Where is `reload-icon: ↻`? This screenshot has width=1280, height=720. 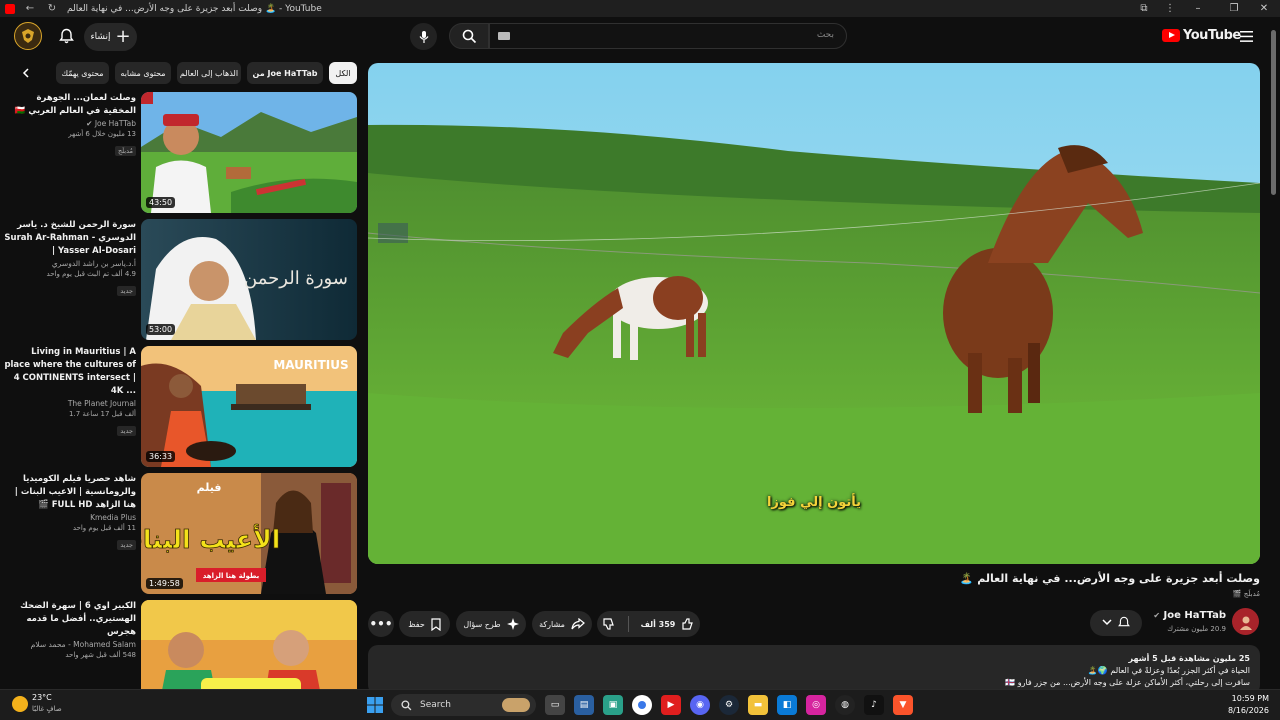
reload-icon: ↻ is located at coordinates (52, 8).